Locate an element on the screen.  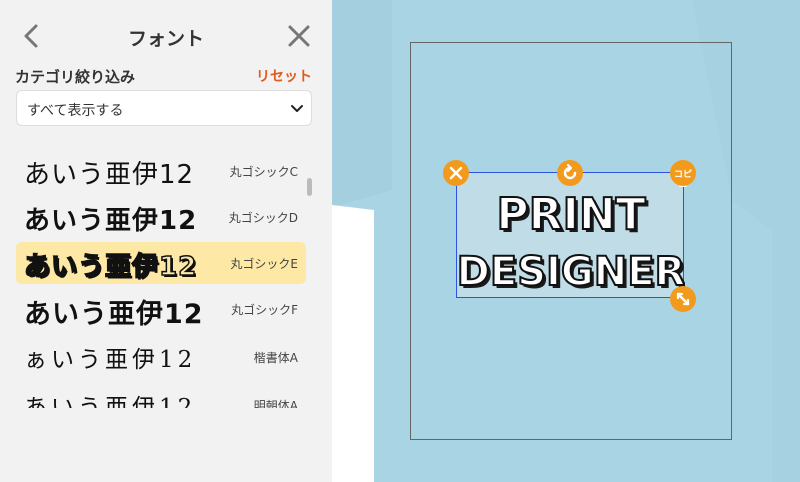
chevron-down-icon is located at coordinates (297, 108).